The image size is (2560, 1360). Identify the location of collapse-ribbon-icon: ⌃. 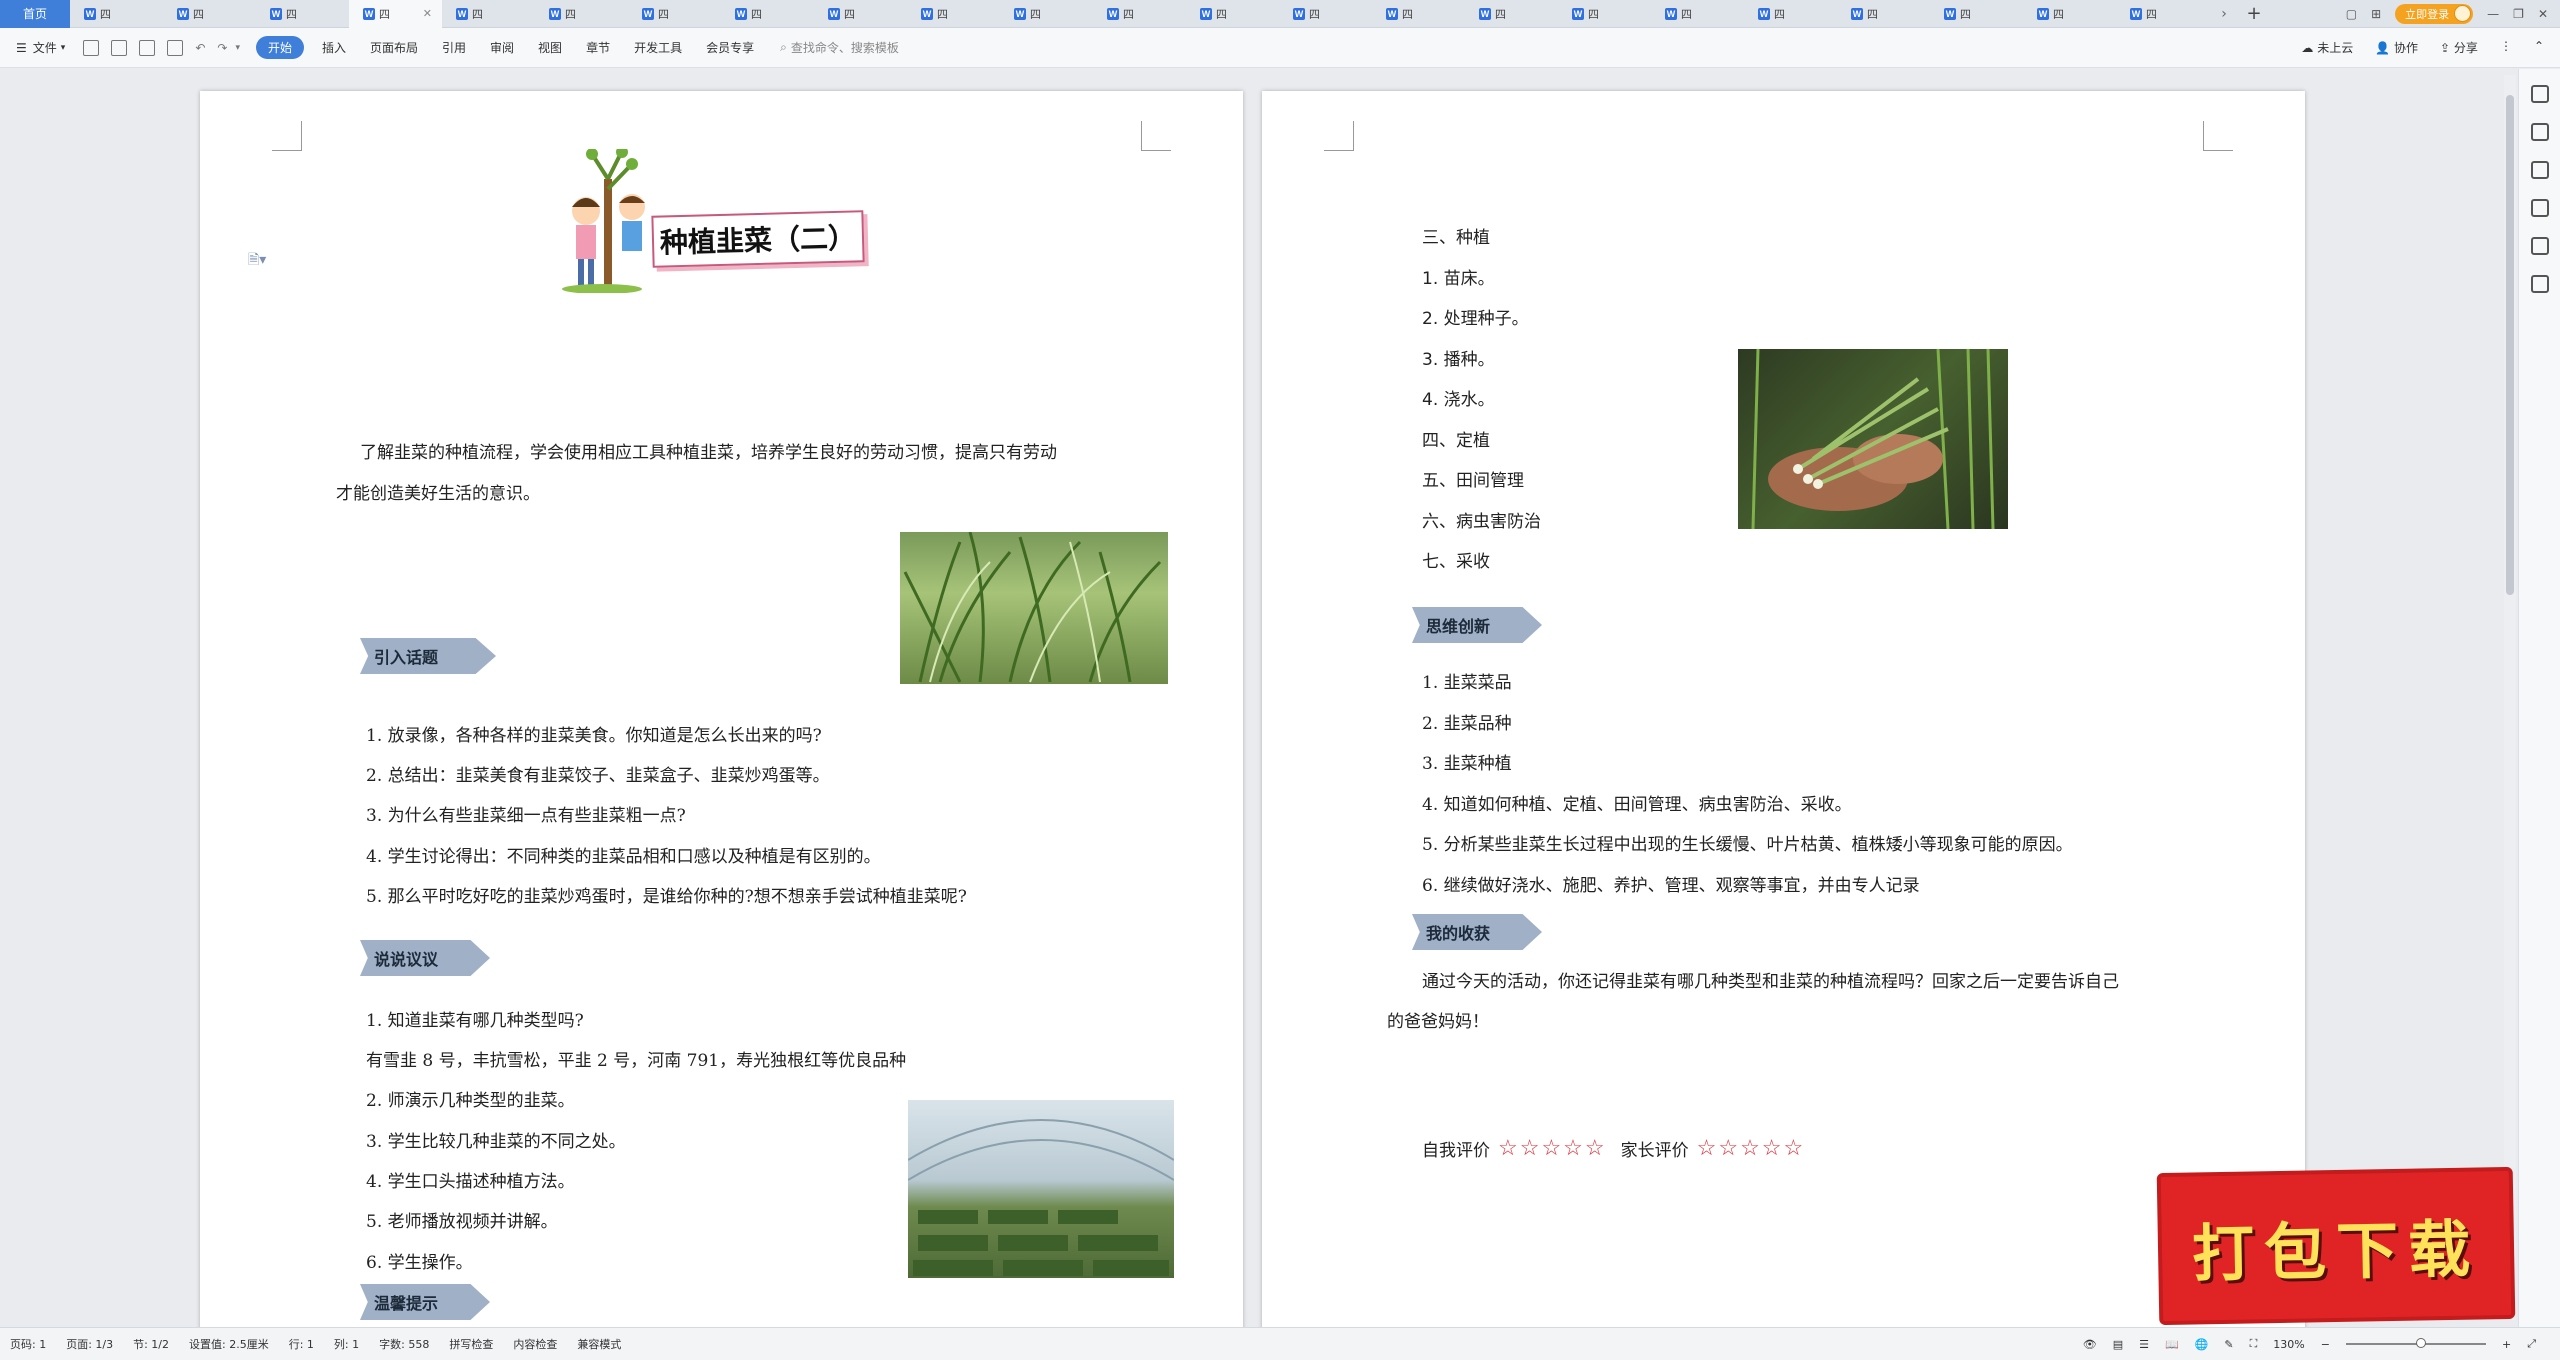
(2539, 47).